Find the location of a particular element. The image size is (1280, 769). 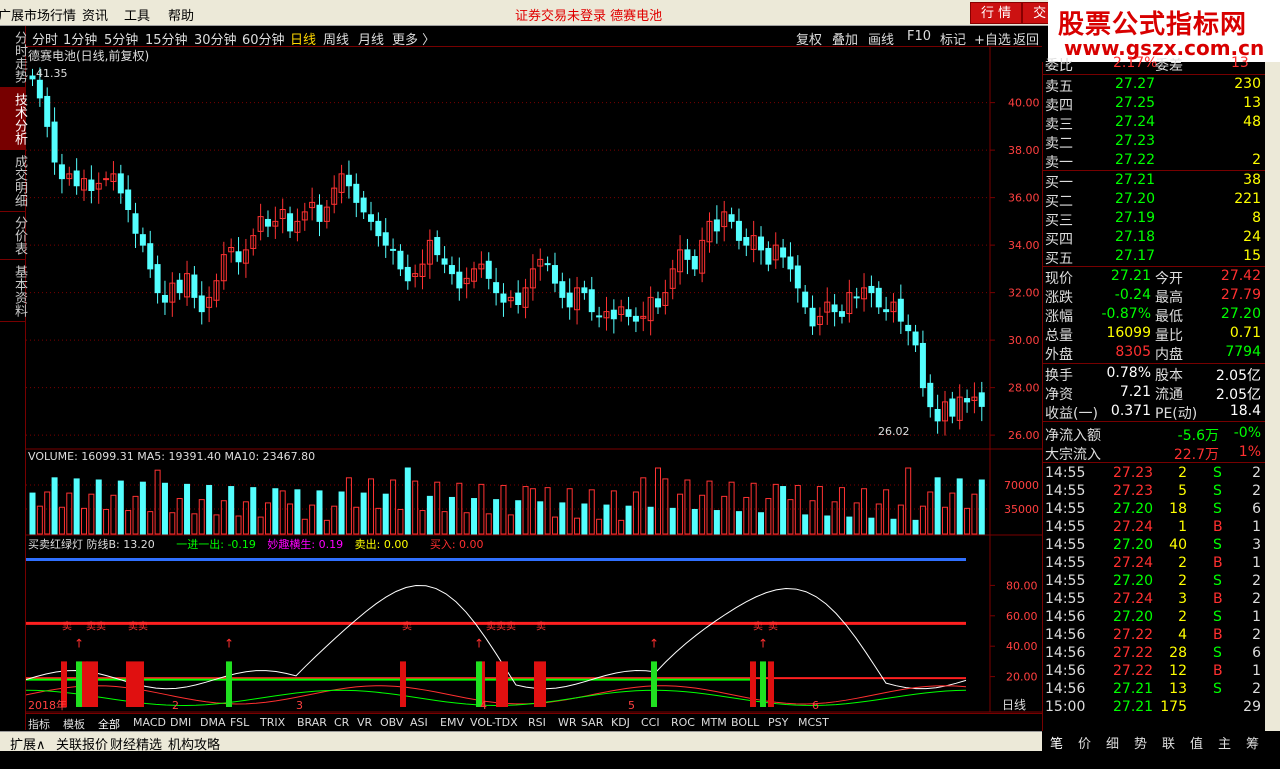

restore-rights-button: 复权 is located at coordinates (809, 38).